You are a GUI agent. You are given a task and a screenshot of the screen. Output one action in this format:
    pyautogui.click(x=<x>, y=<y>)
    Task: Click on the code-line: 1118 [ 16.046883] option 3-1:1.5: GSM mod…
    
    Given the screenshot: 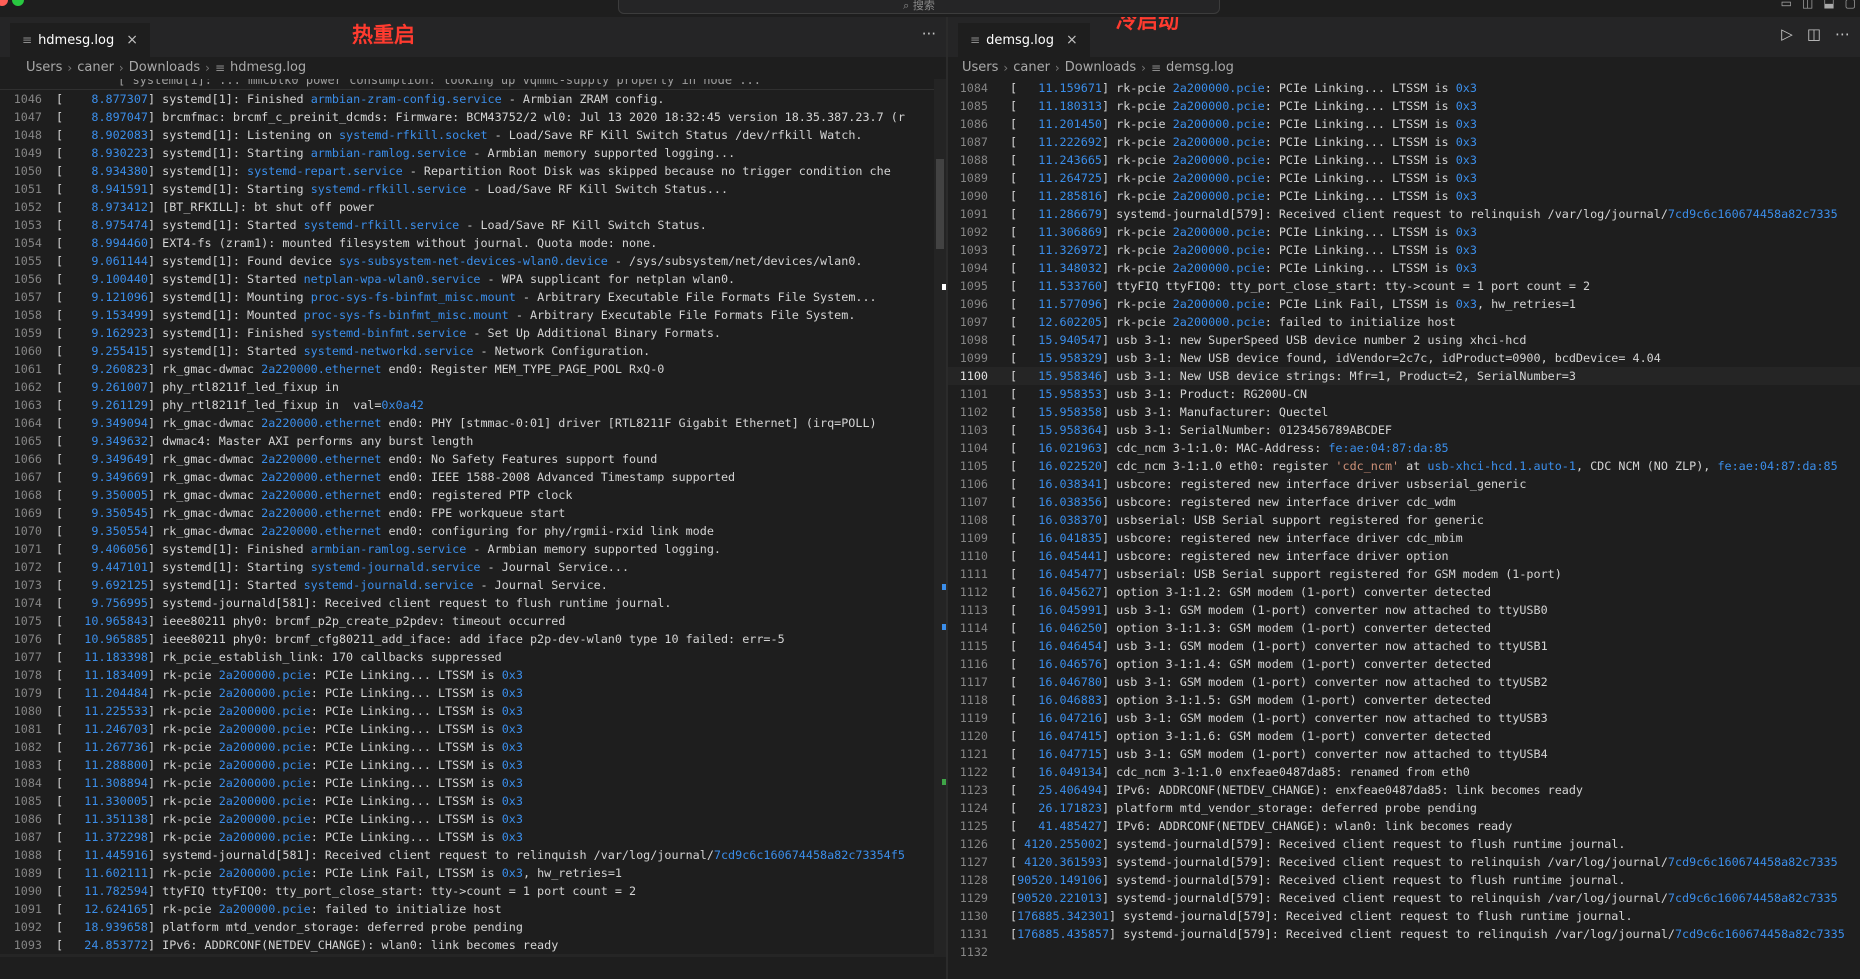 What is the action you would take?
    pyautogui.click(x=1404, y=700)
    